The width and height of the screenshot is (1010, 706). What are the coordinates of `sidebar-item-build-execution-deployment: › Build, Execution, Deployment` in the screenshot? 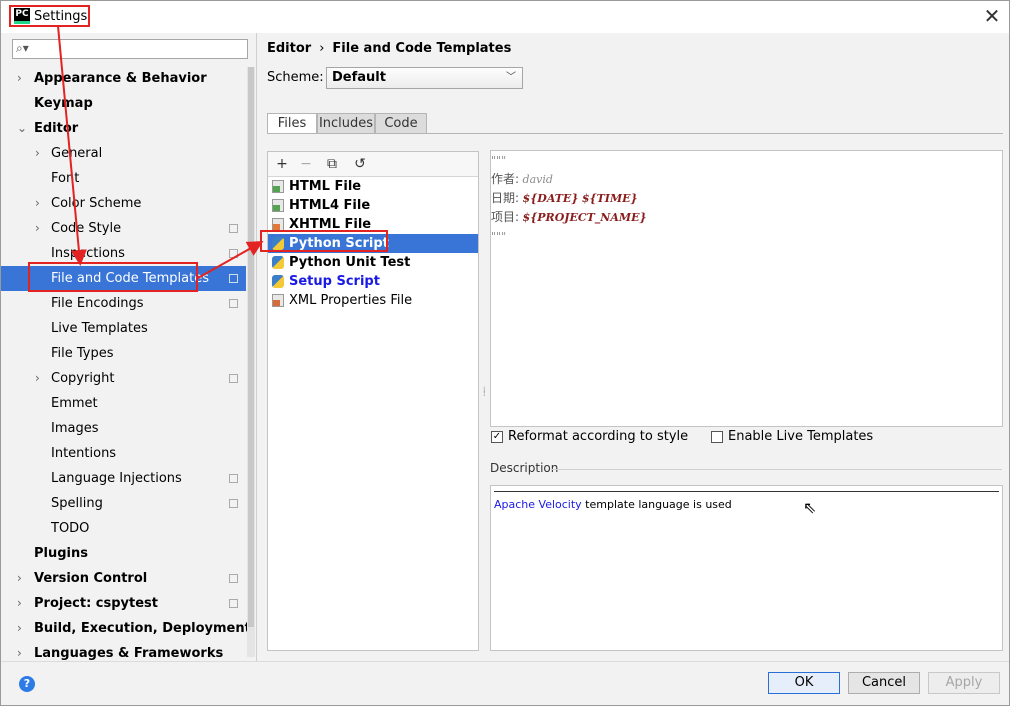 It's located at (126, 628).